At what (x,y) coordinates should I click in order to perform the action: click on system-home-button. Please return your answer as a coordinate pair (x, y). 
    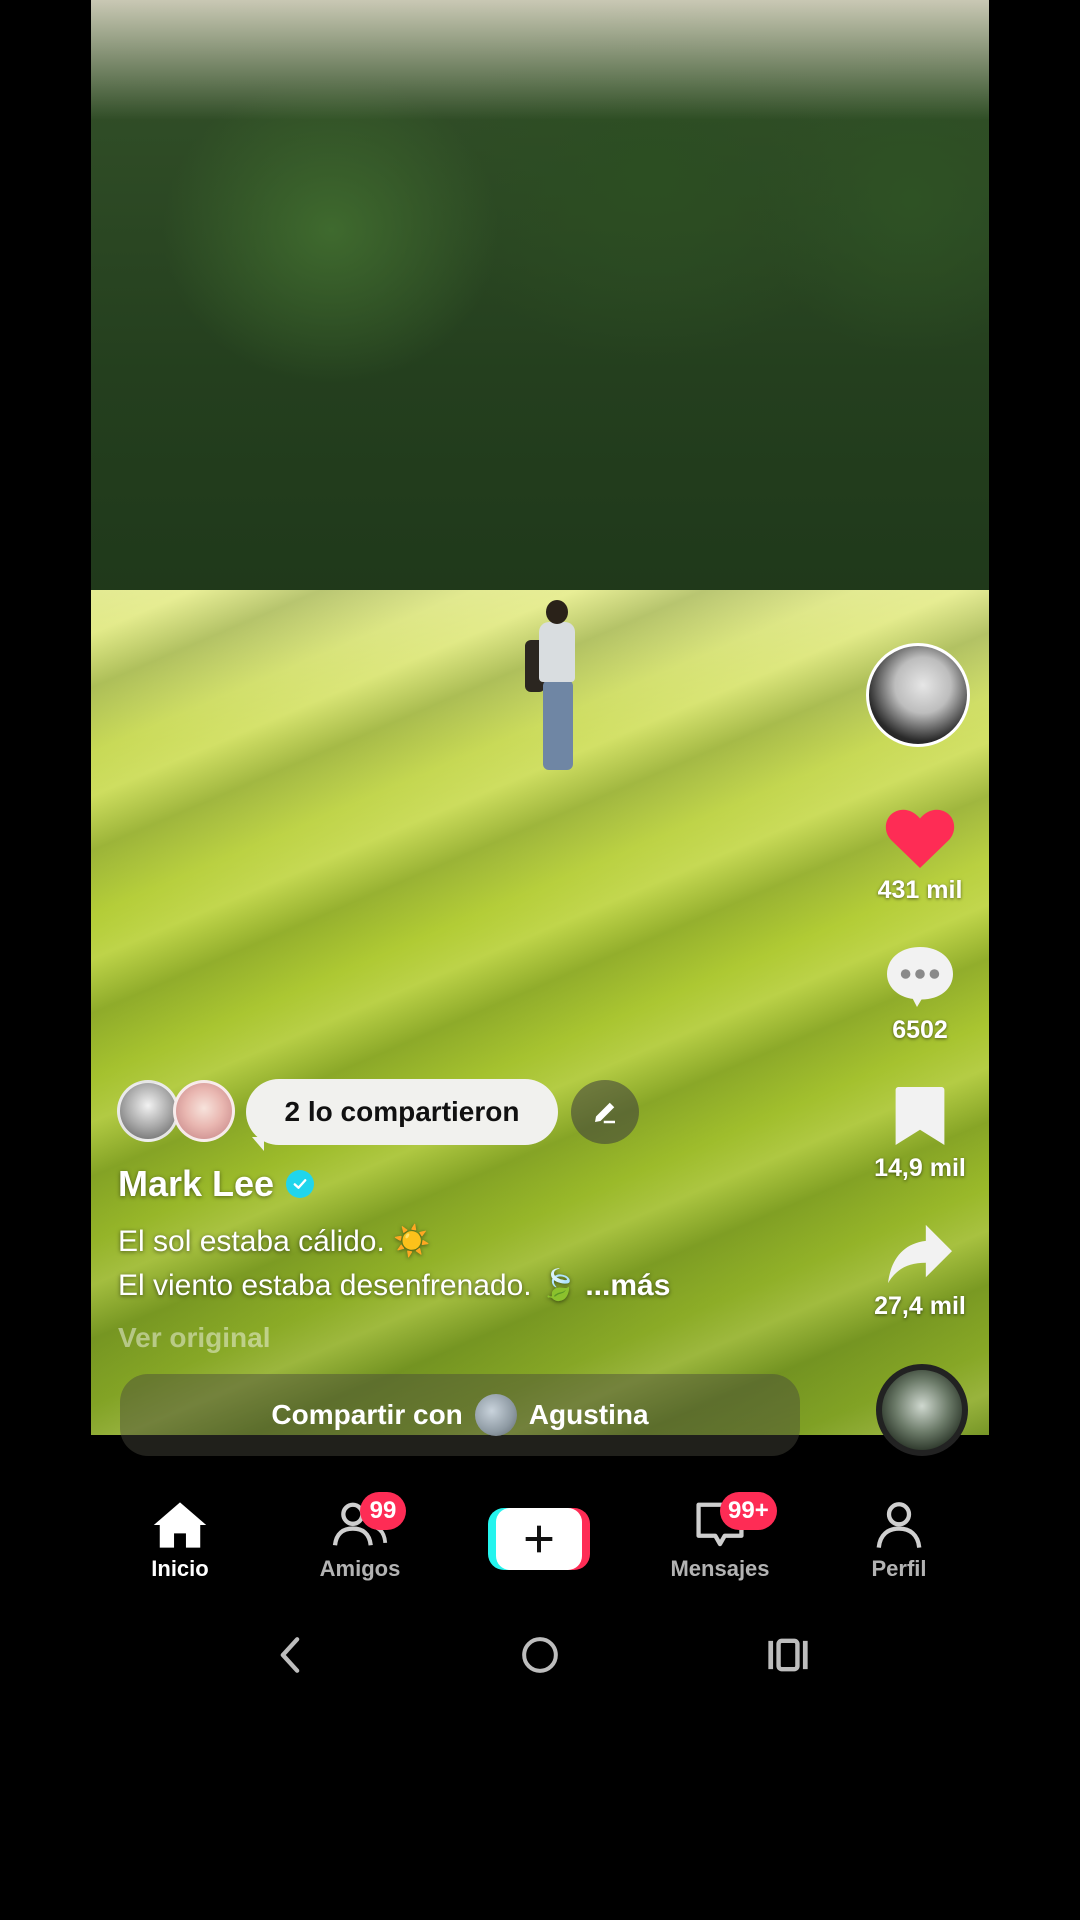
    Looking at the image, I should click on (540, 1655).